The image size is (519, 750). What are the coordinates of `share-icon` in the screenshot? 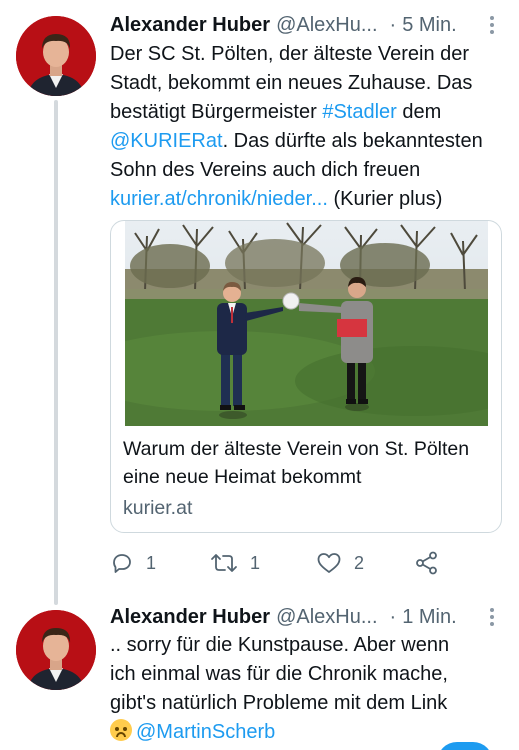 It's located at (426, 563).